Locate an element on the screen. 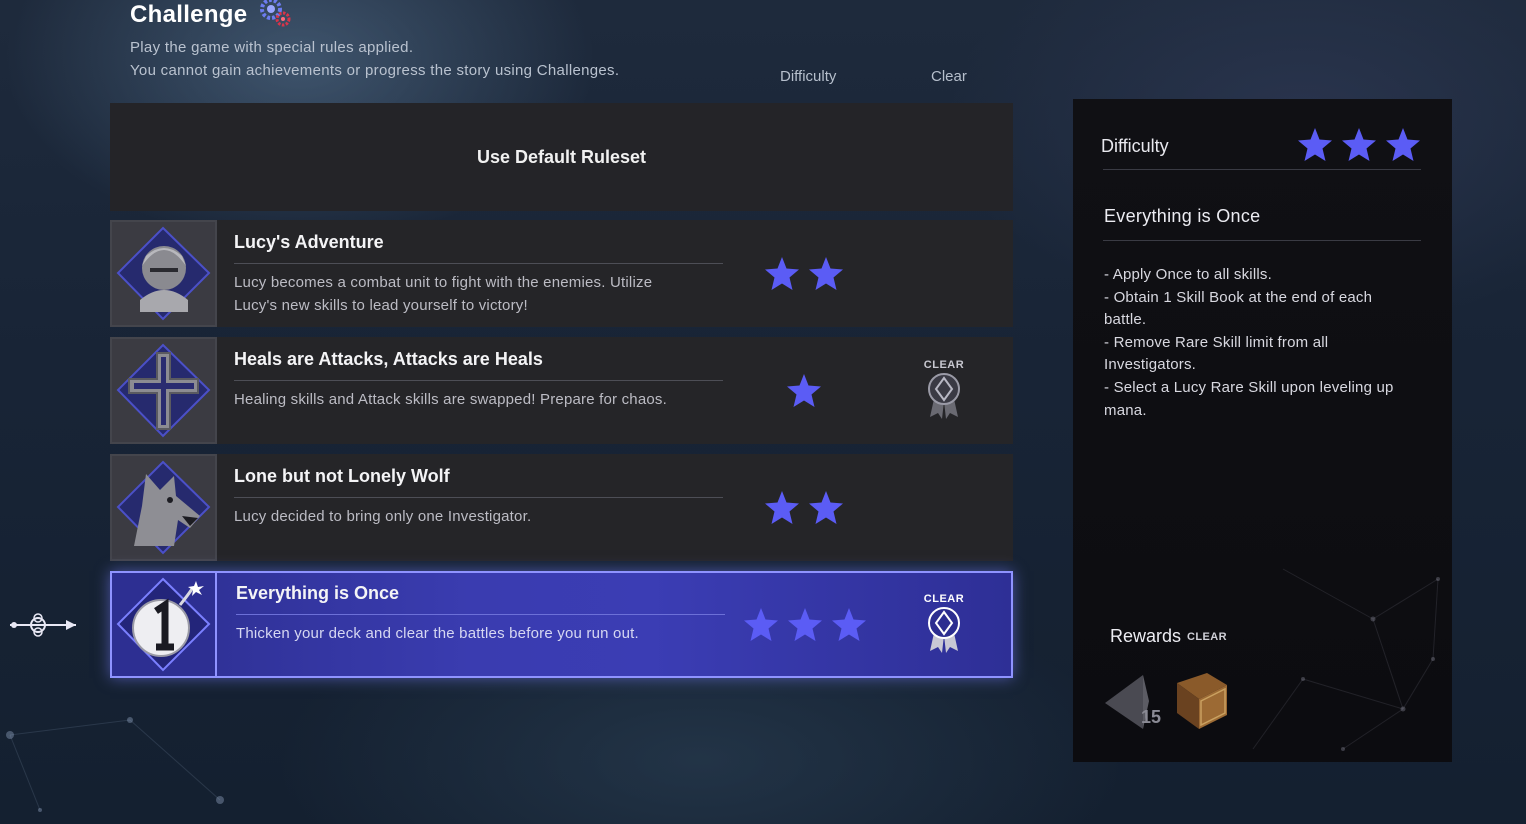  default-ruleset-label: Use Default Ruleset is located at coordinates (561, 156).